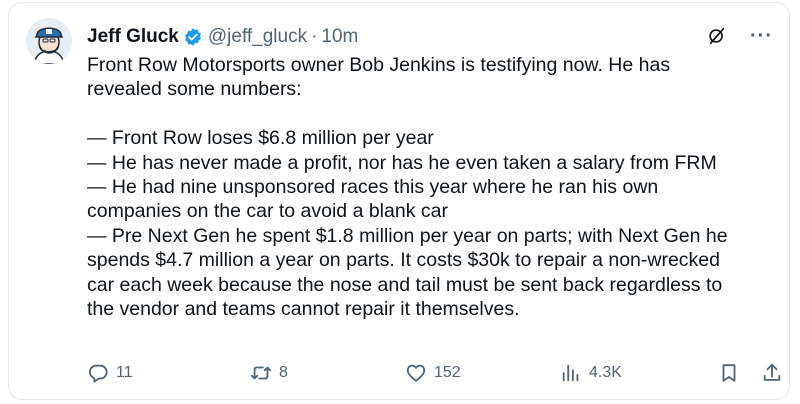  What do you see at coordinates (124, 372) in the screenshot?
I see `reply-count: 11` at bounding box center [124, 372].